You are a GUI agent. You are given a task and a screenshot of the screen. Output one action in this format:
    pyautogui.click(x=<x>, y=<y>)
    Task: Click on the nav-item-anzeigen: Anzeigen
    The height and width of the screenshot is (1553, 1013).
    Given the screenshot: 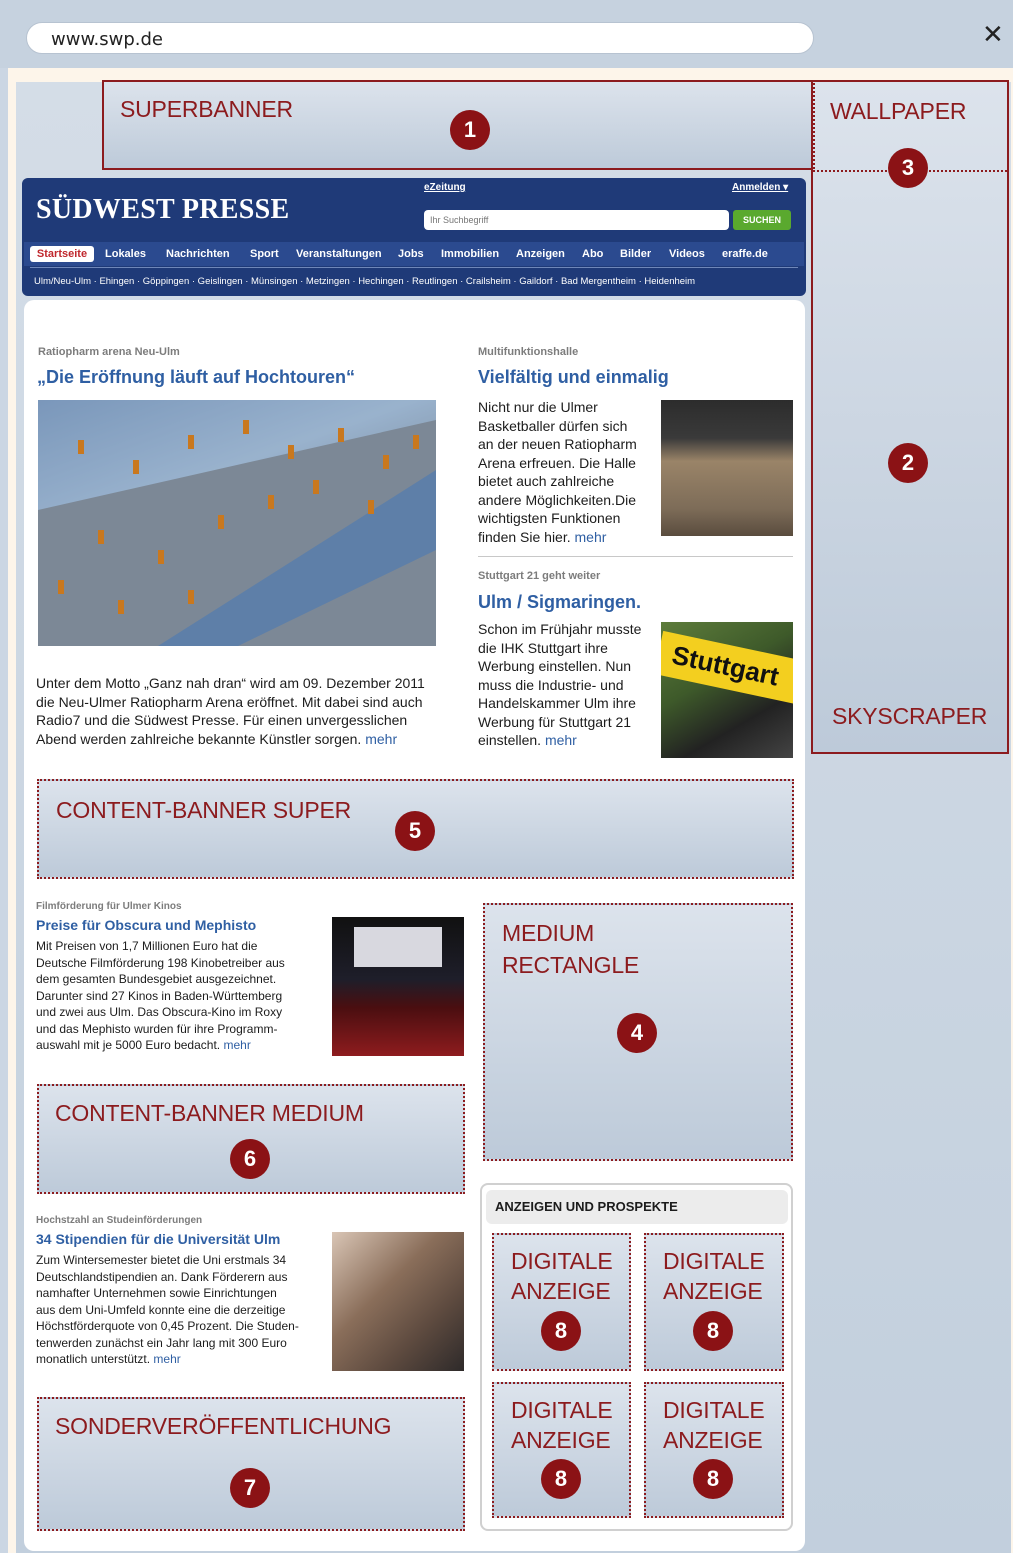 What is the action you would take?
    pyautogui.click(x=540, y=254)
    